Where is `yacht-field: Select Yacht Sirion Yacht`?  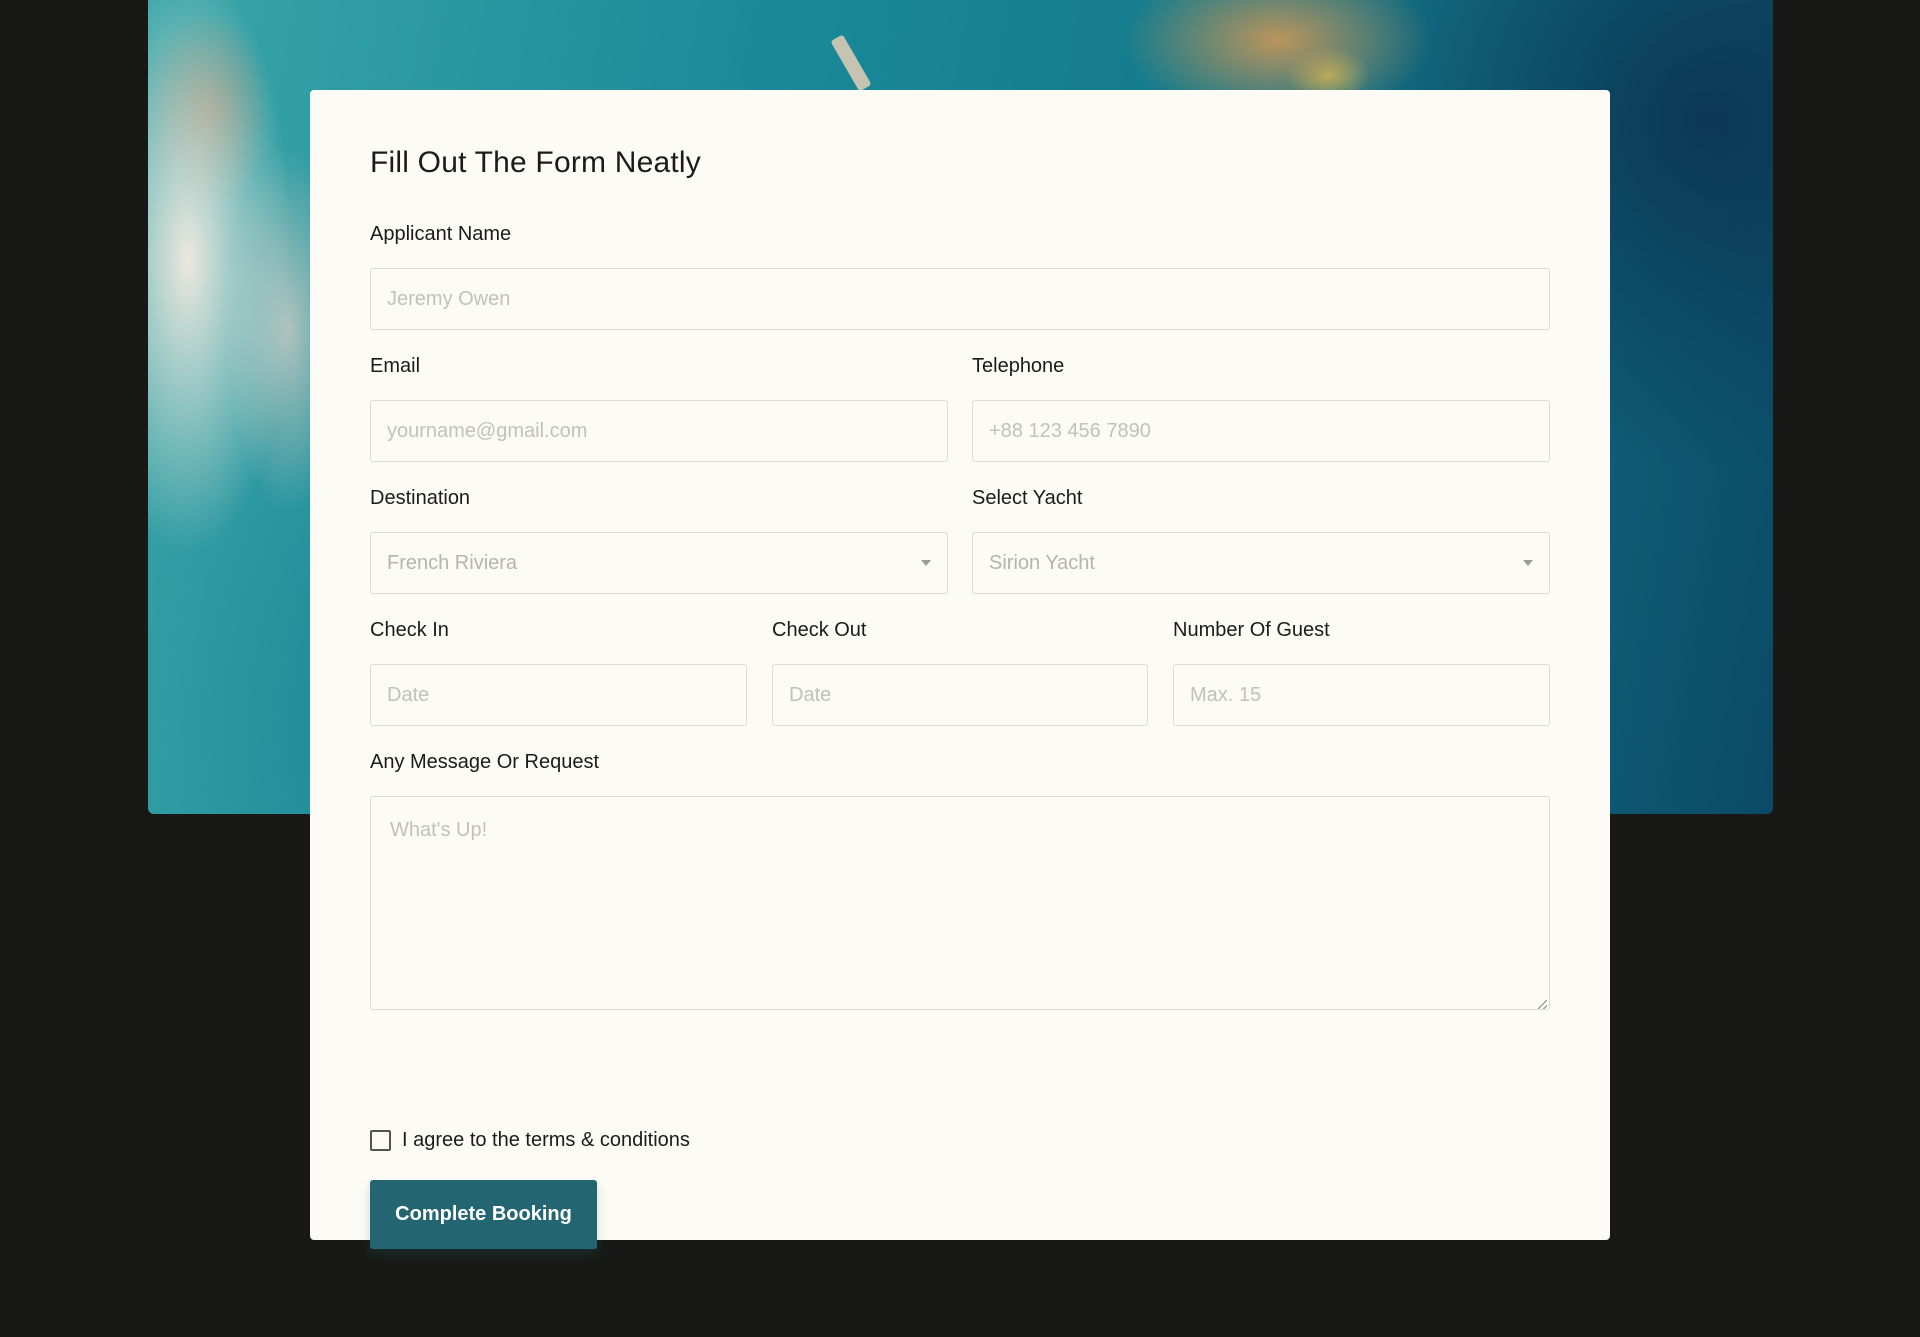 yacht-field: Select Yacht Sirion Yacht is located at coordinates (1261, 540).